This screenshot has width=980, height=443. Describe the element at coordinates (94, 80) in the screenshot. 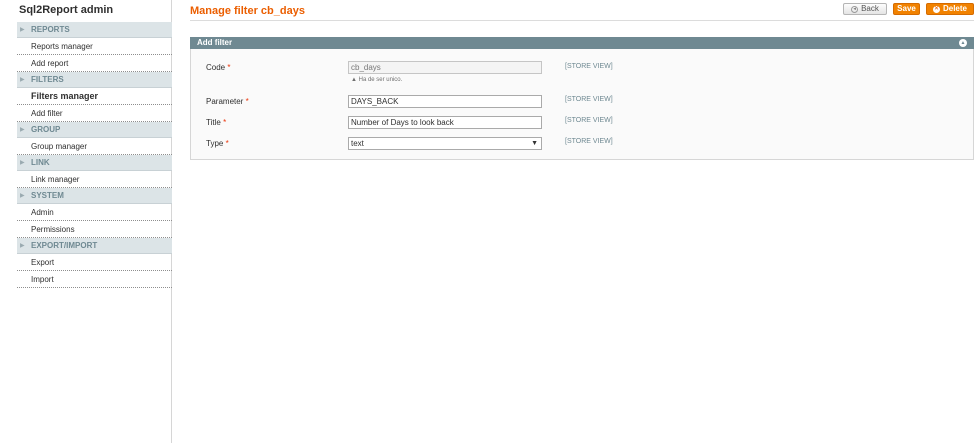

I see `sidebar-section-filters: ▶ FILTERS` at that location.